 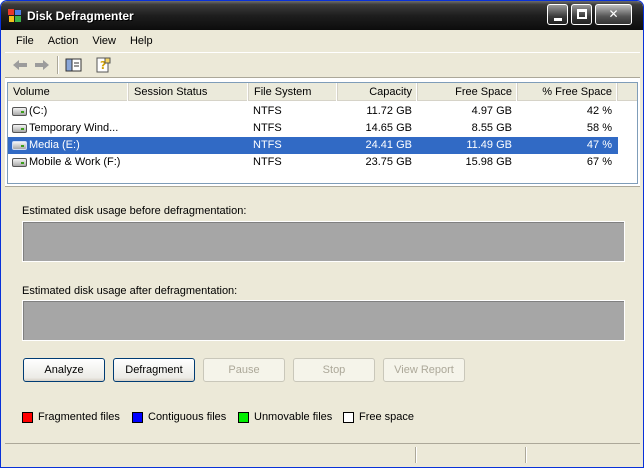 I want to click on maximize-button, so click(x=581, y=14).